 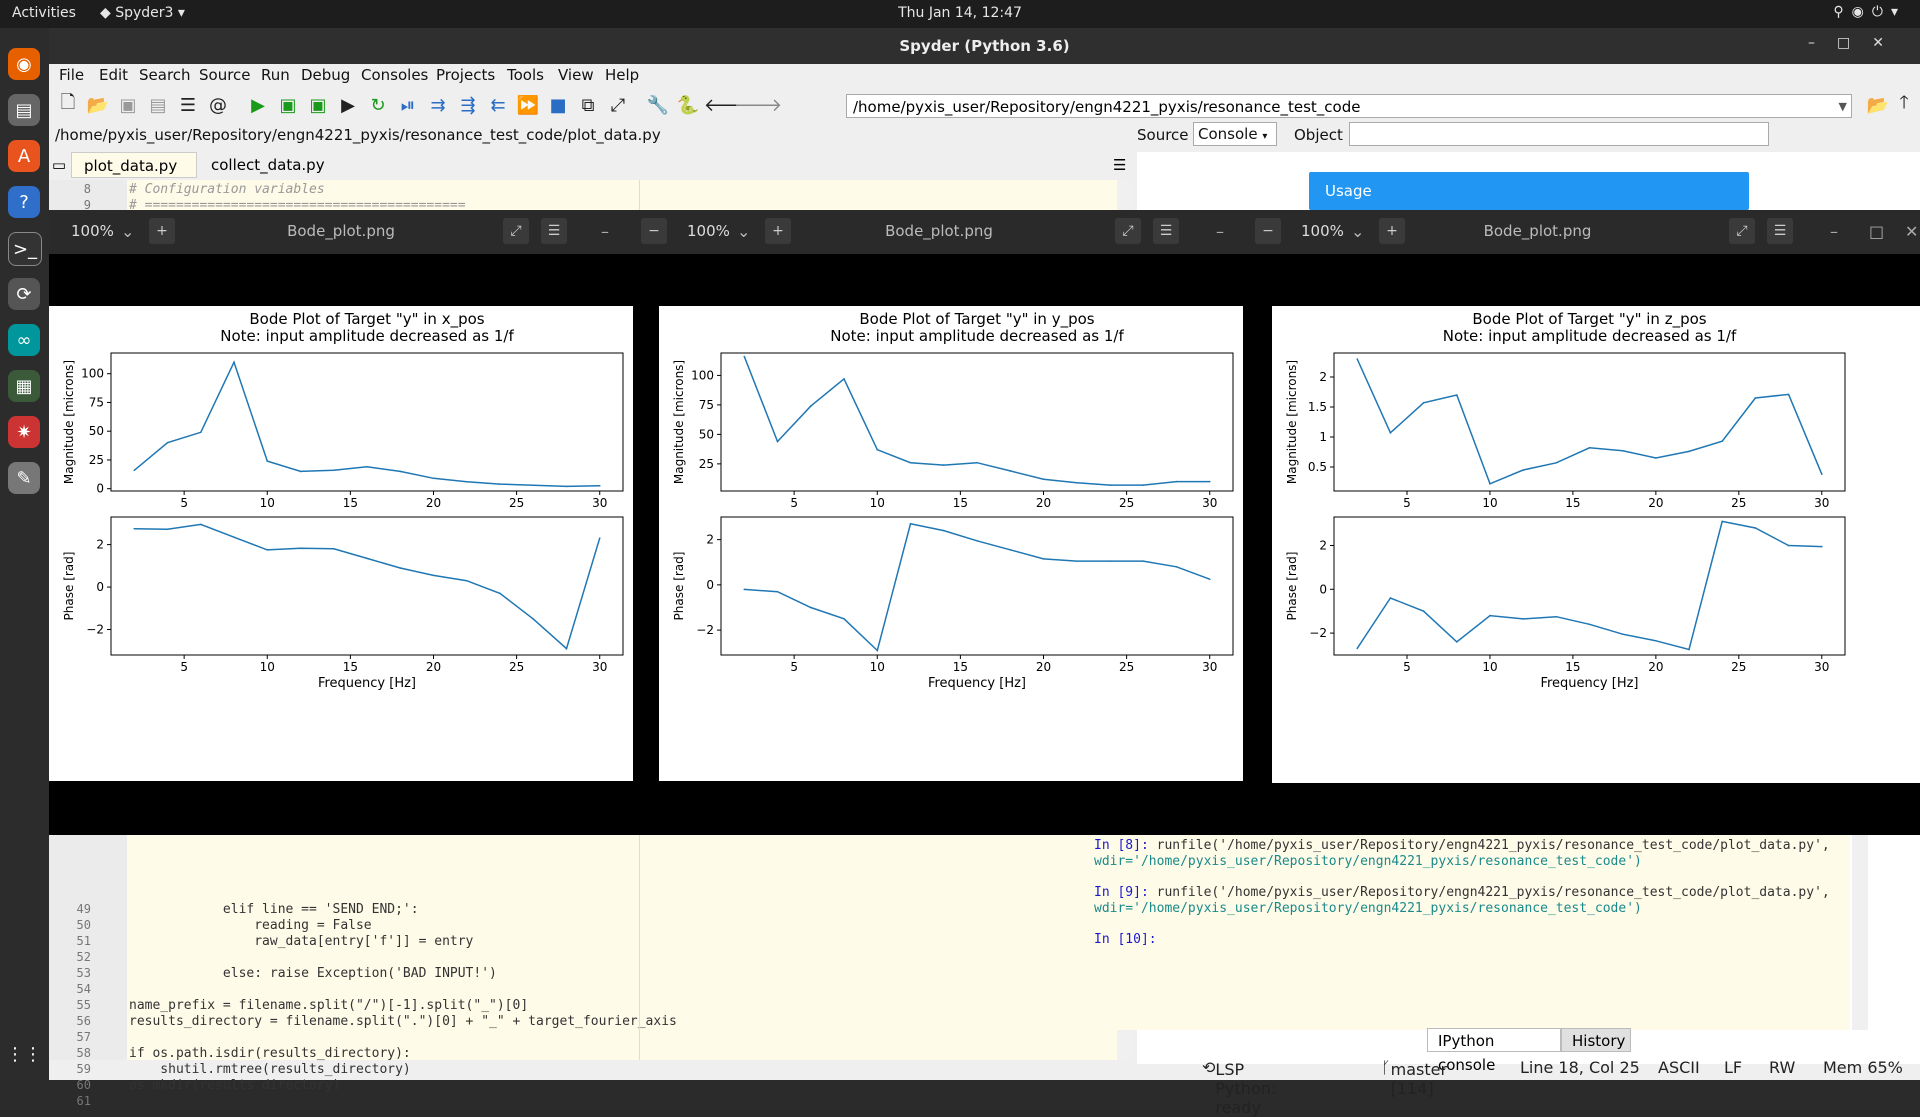 I want to click on step-into-icon: ⇶, so click(x=468, y=105).